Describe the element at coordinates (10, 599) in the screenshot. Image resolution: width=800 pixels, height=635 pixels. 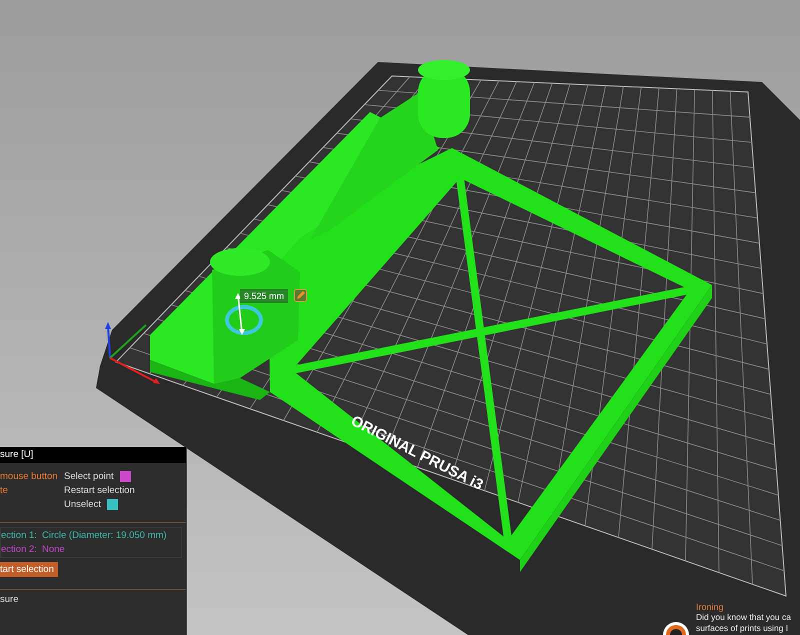
I see `panel-footer-text: sure` at that location.